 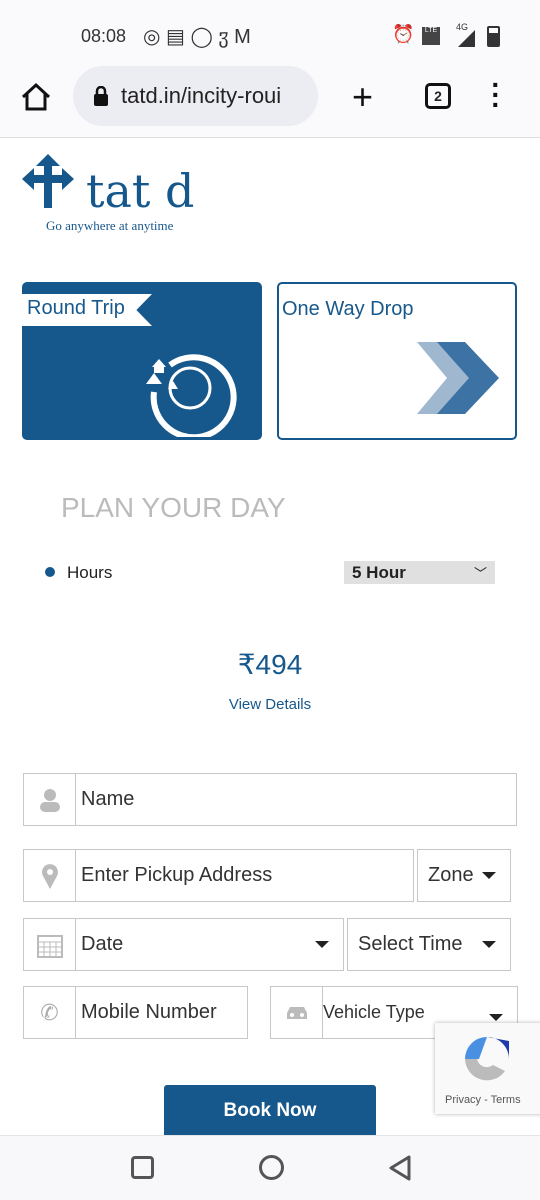 What do you see at coordinates (270, 33) in the screenshot?
I see `status-bar: 08:08 ◎ ▤ ◯ ჳ M ⏰ LTE 4G` at bounding box center [270, 33].